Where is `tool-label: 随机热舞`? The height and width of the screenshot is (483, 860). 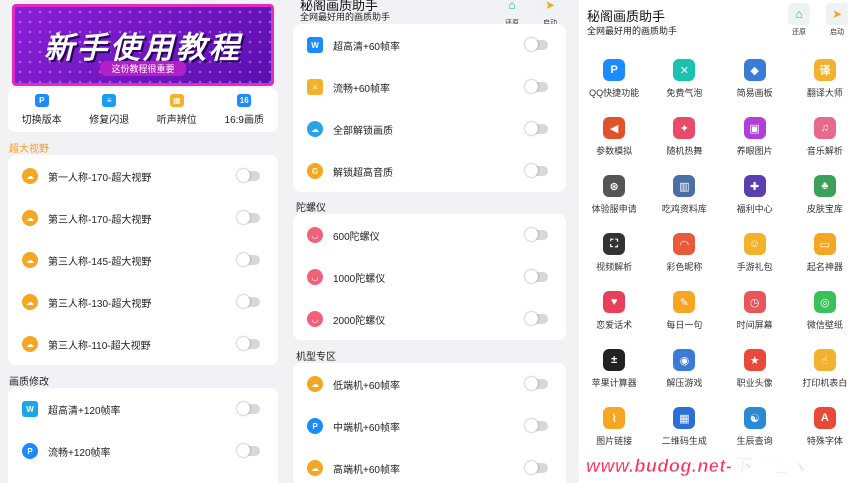 tool-label: 随机热舞 is located at coordinates (684, 151).